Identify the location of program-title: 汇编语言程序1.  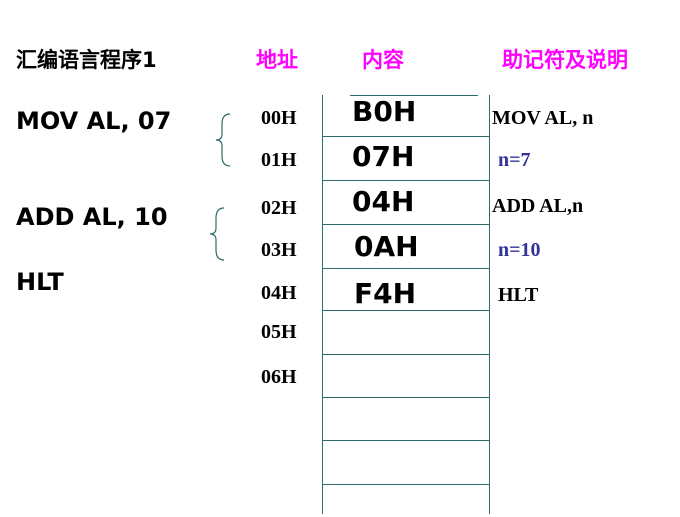
(86, 60).